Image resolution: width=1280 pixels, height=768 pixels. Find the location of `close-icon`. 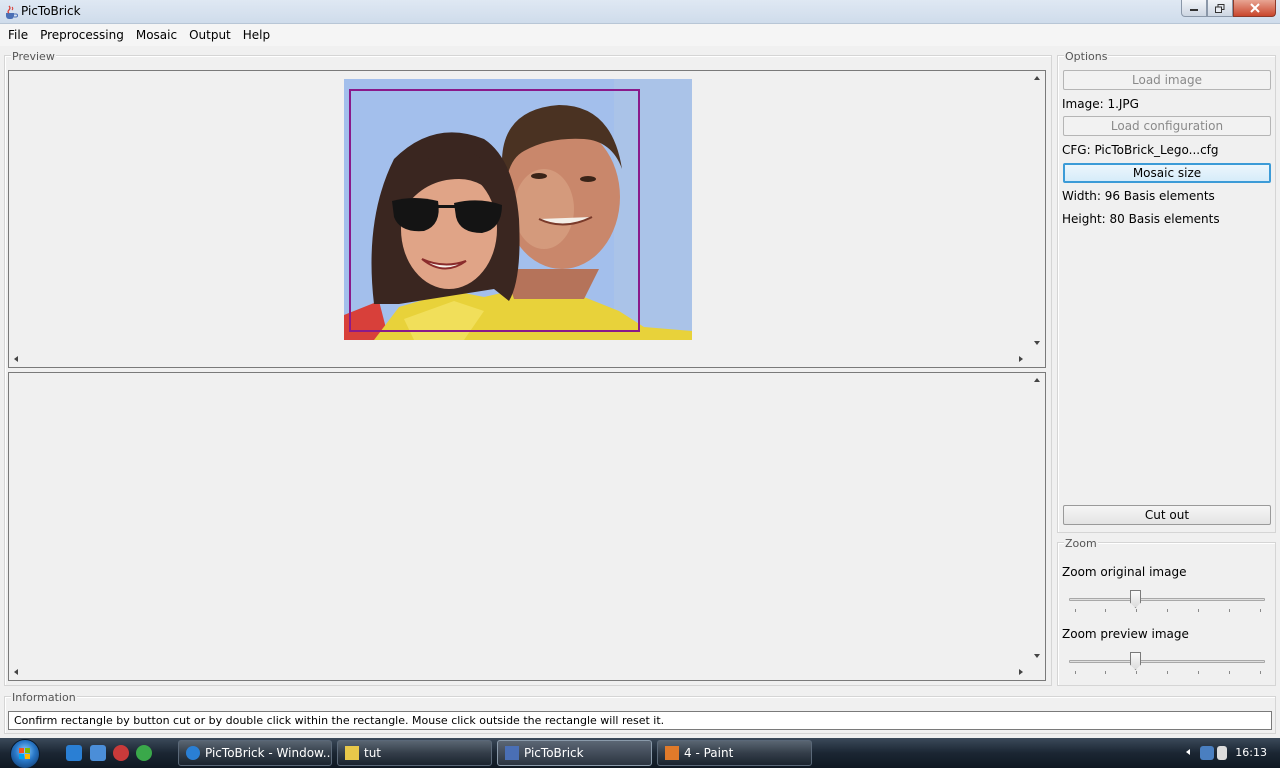

close-icon is located at coordinates (1254, 8).